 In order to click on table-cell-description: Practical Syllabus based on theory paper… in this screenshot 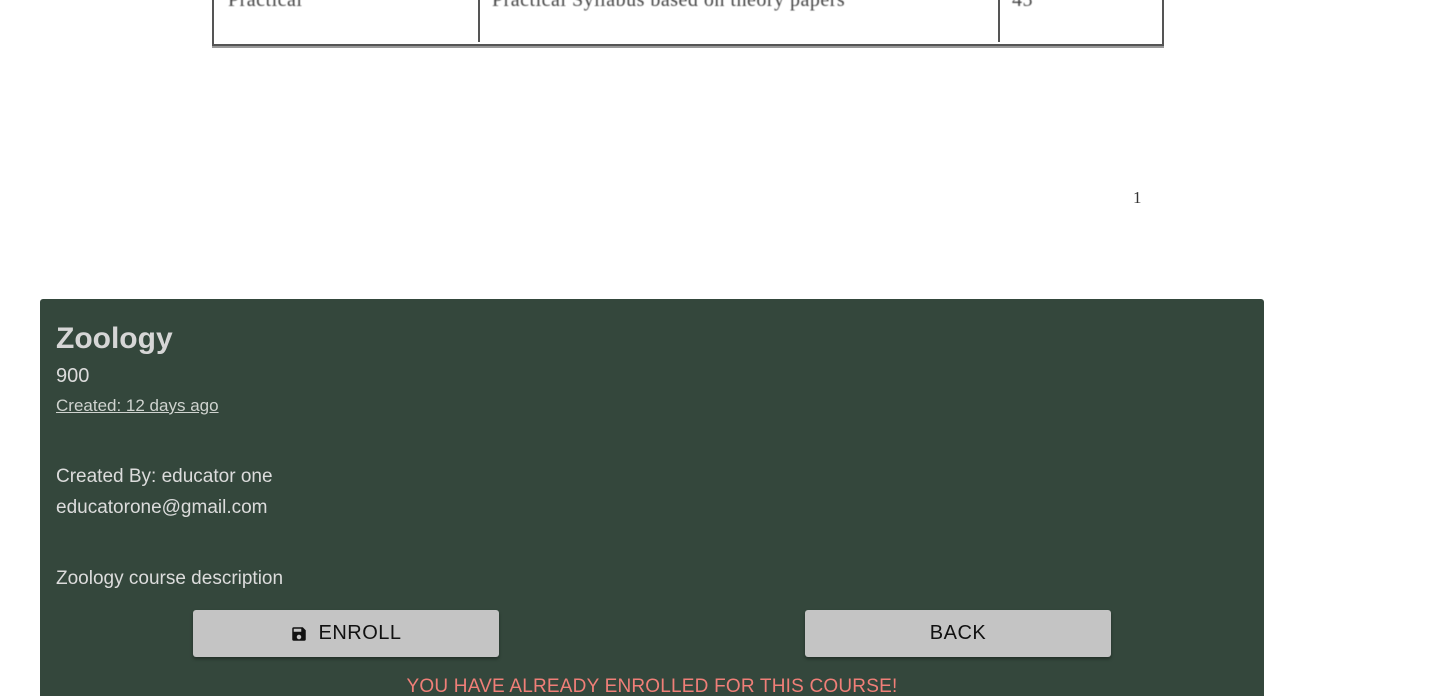, I will do `click(669, 5)`.